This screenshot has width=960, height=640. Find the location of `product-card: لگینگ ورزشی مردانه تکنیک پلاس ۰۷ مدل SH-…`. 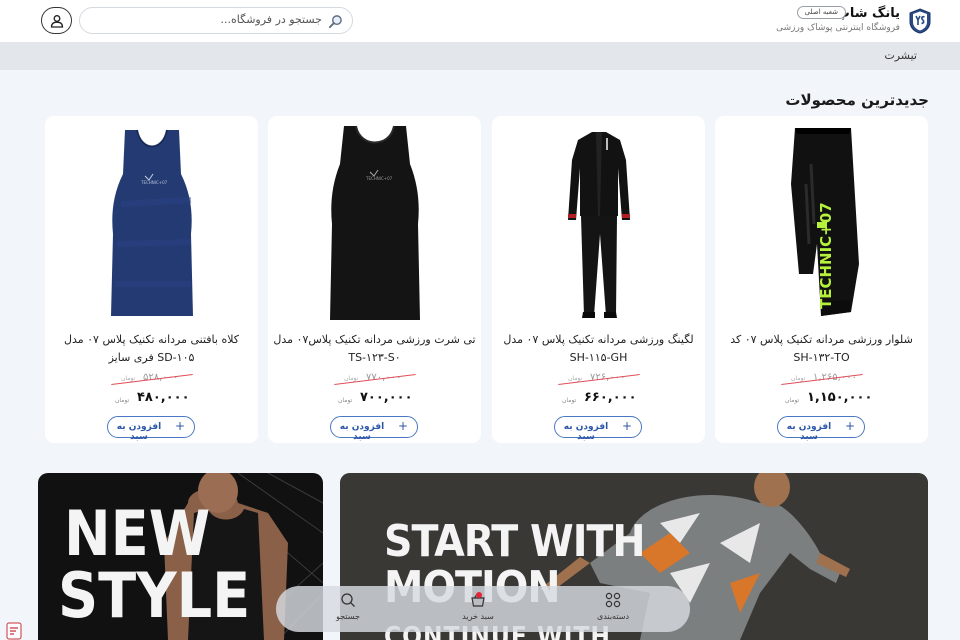

product-card: لگینگ ورزشی مردانه تکنیک پلاس ۰۷ مدل SH-… is located at coordinates (598, 279).